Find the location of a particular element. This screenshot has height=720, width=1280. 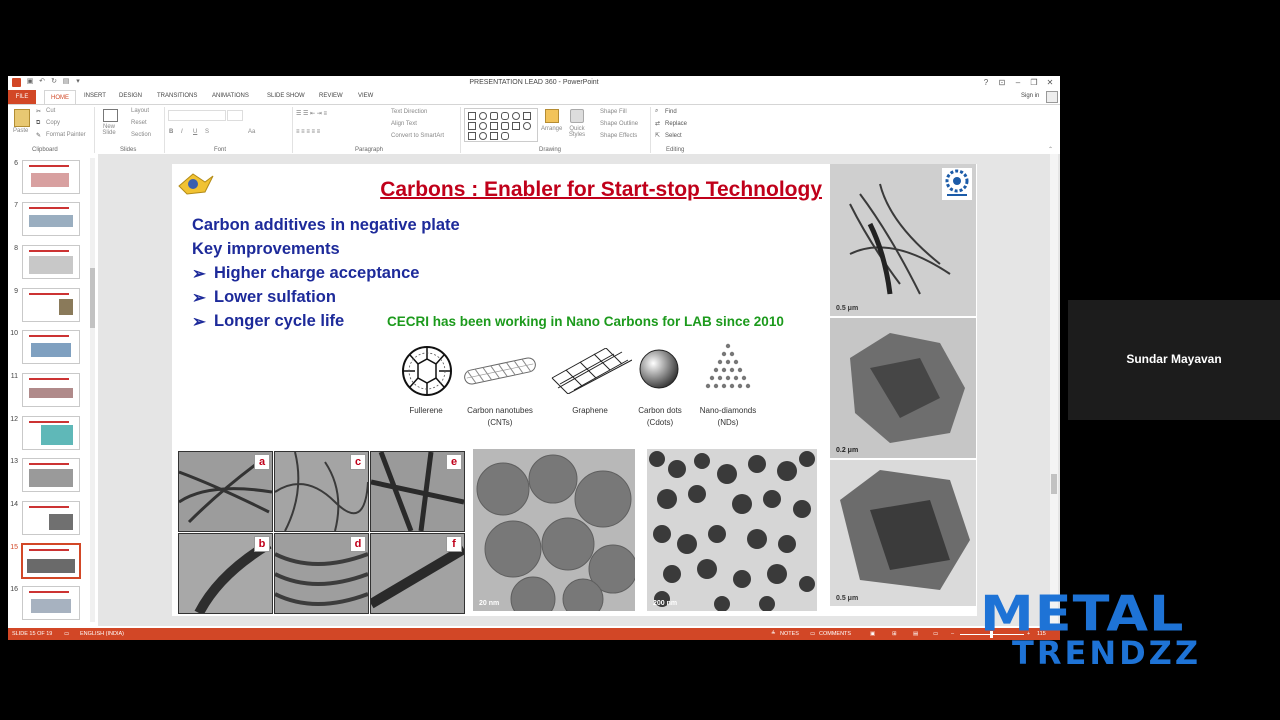

collapse-ribbon-icon: ⌃ is located at coordinates (1050, 149).